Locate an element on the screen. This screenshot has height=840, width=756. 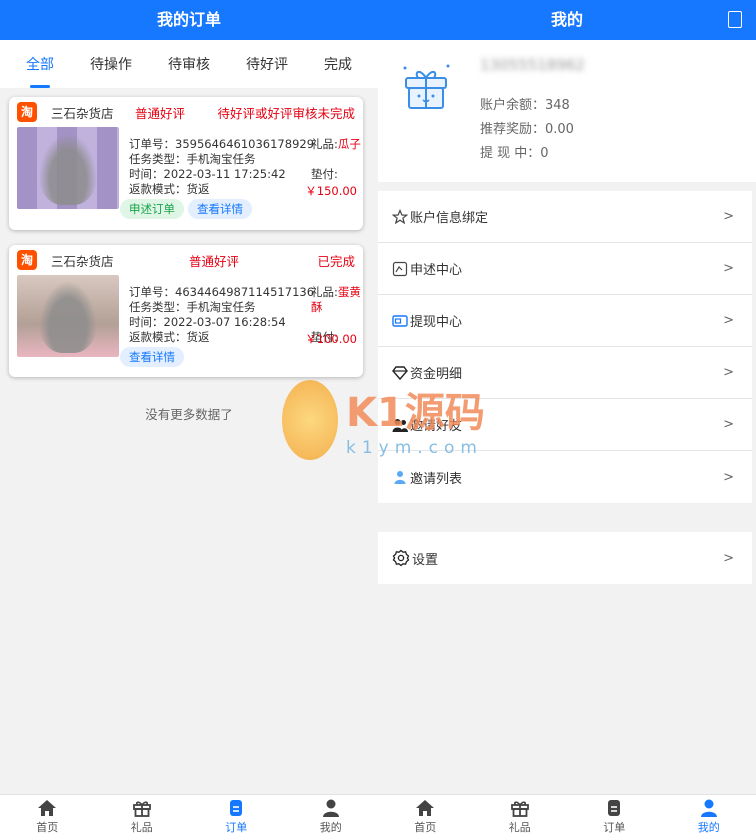
product-image is located at coordinates (68, 168).